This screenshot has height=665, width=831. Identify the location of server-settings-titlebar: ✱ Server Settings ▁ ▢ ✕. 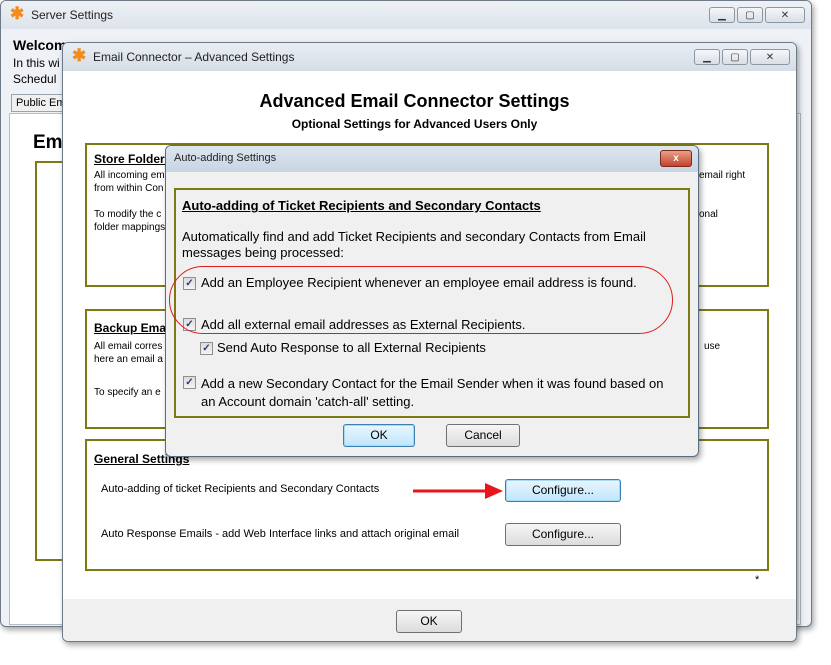
(406, 15).